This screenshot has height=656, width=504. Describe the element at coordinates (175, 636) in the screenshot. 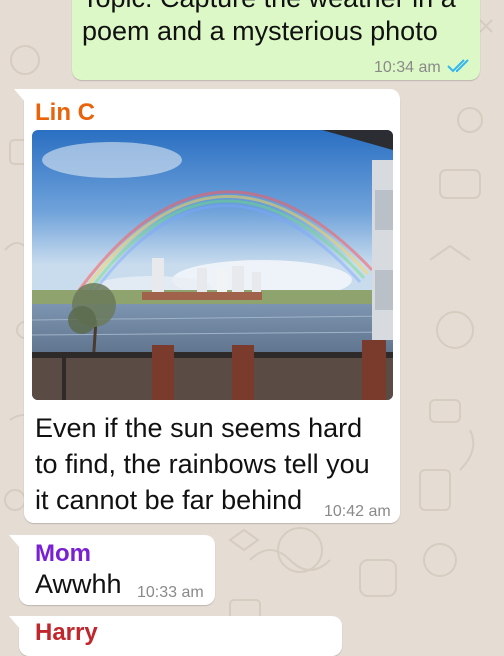

I see `incoming-message-bubble: Harry` at that location.